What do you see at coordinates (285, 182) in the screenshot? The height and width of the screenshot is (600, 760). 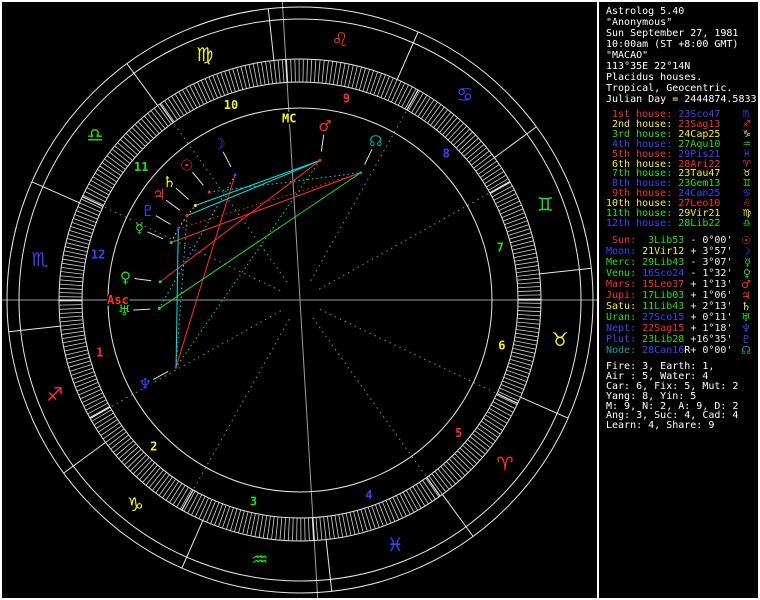 I see `aspect-line-sextile` at bounding box center [285, 182].